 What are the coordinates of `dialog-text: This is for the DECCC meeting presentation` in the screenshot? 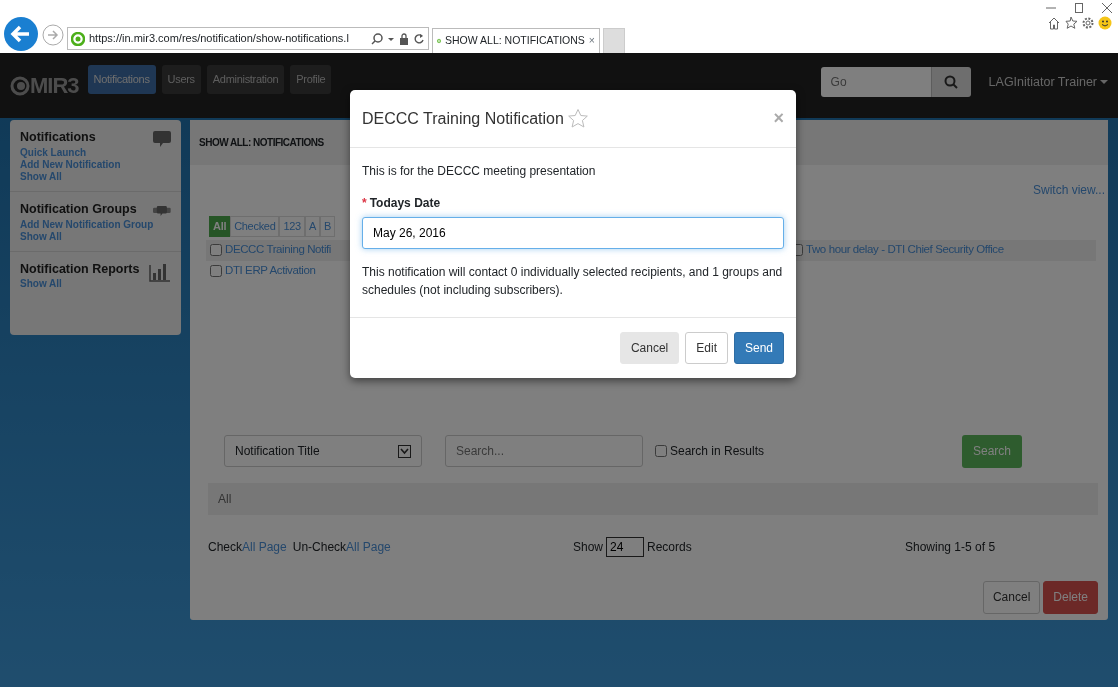 It's located at (479, 171).